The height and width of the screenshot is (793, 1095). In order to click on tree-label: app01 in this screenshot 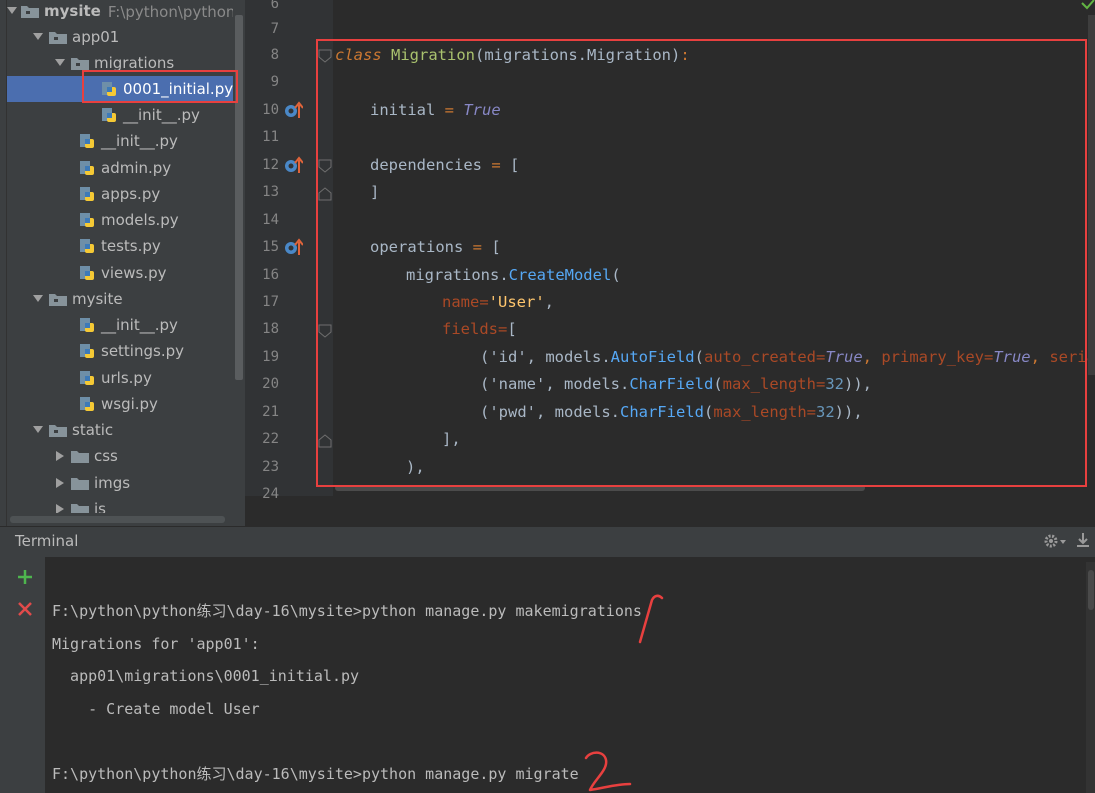, I will do `click(96, 37)`.